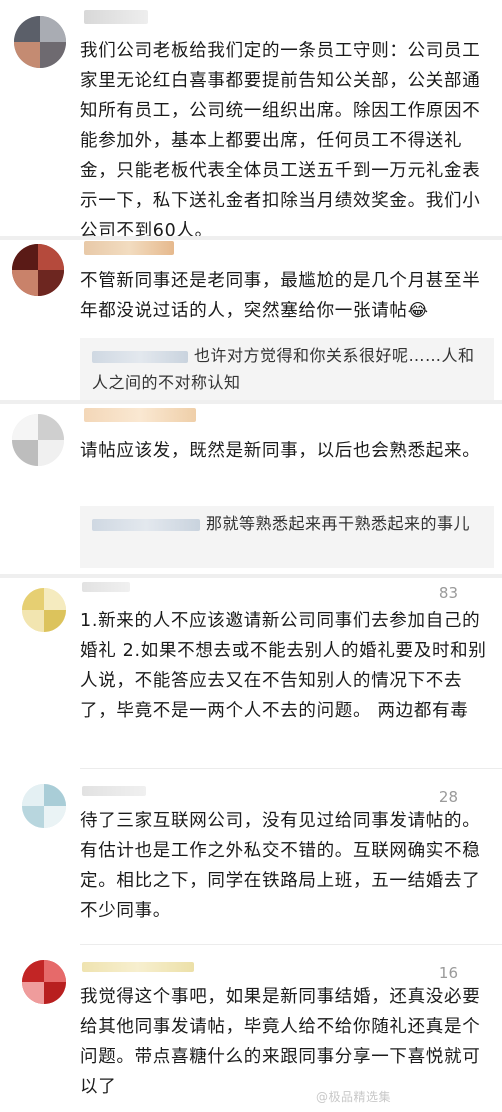 This screenshot has width=502, height=1112. I want to click on like-count: 83, so click(448, 593).